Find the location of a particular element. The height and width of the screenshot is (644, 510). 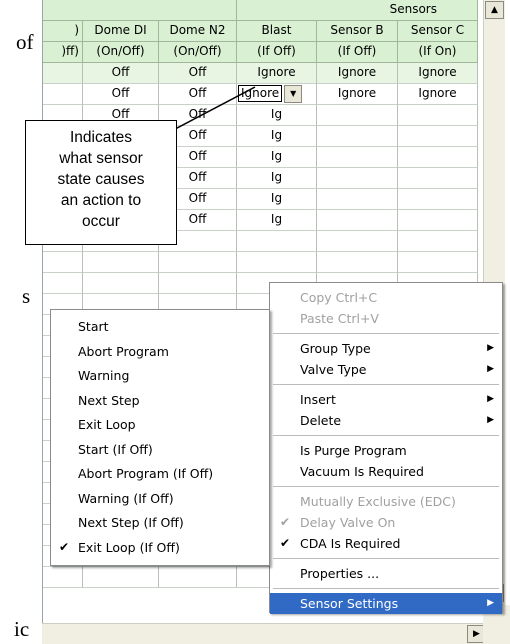

menu-item-paste-ctrl-v: Paste Ctrl+V is located at coordinates (386, 318).